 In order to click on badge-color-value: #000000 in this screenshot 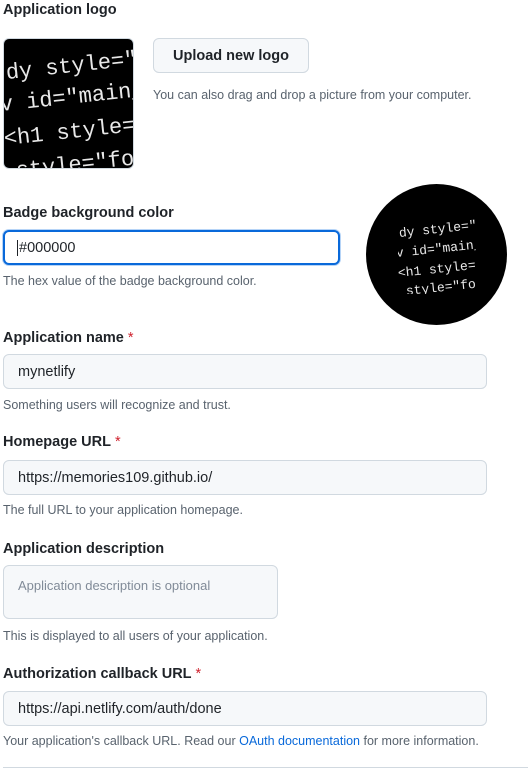, I will do `click(47, 247)`.